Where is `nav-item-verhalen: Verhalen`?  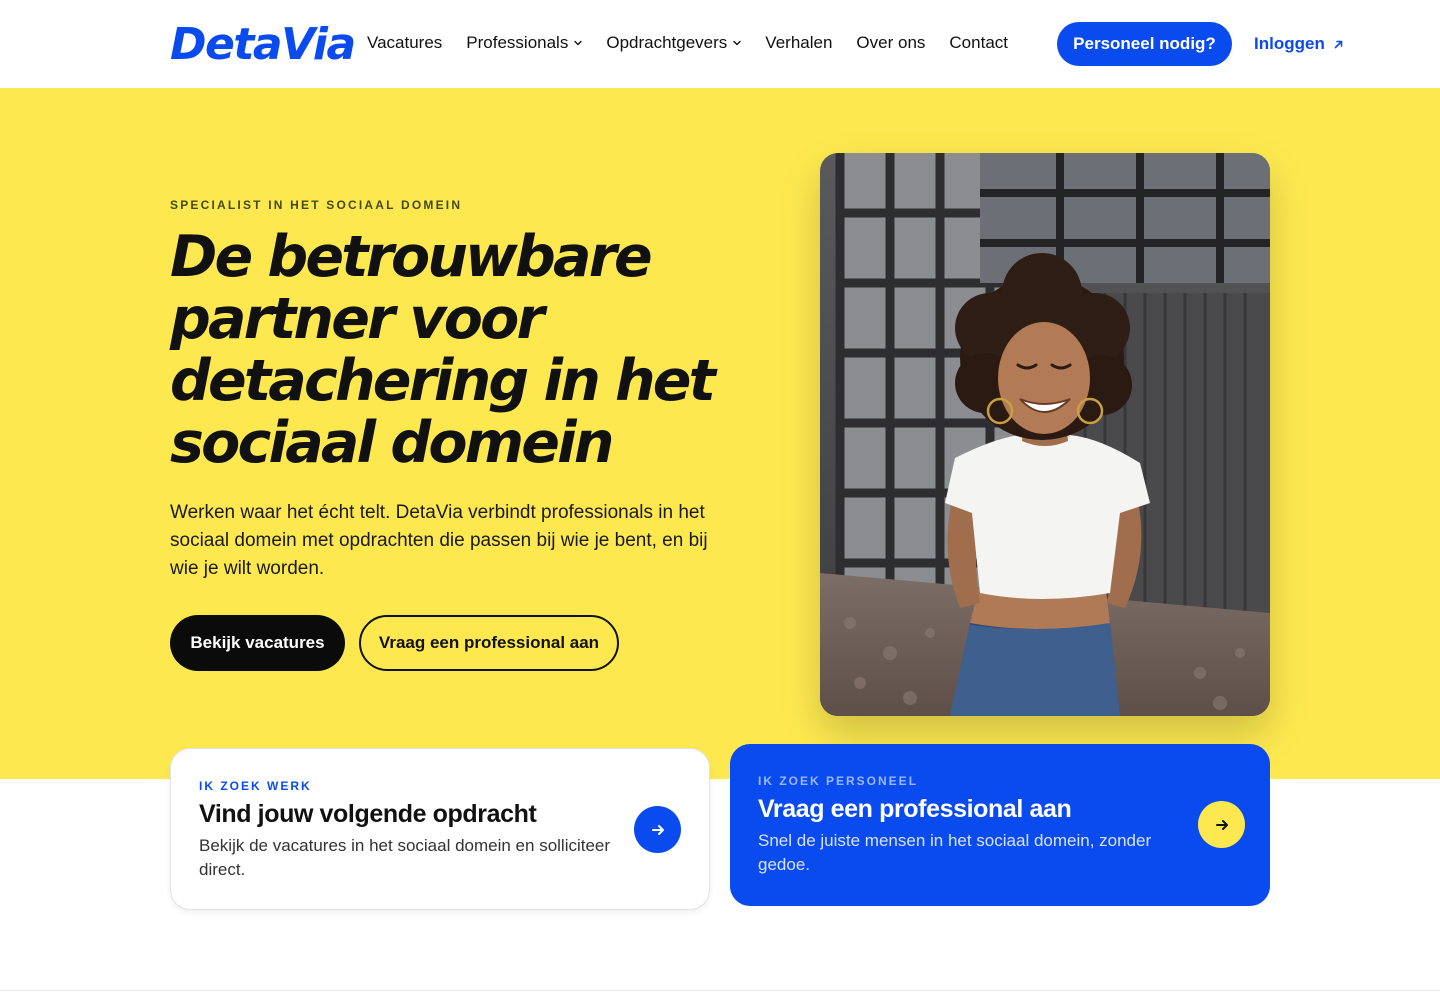
nav-item-verhalen: Verhalen is located at coordinates (798, 43).